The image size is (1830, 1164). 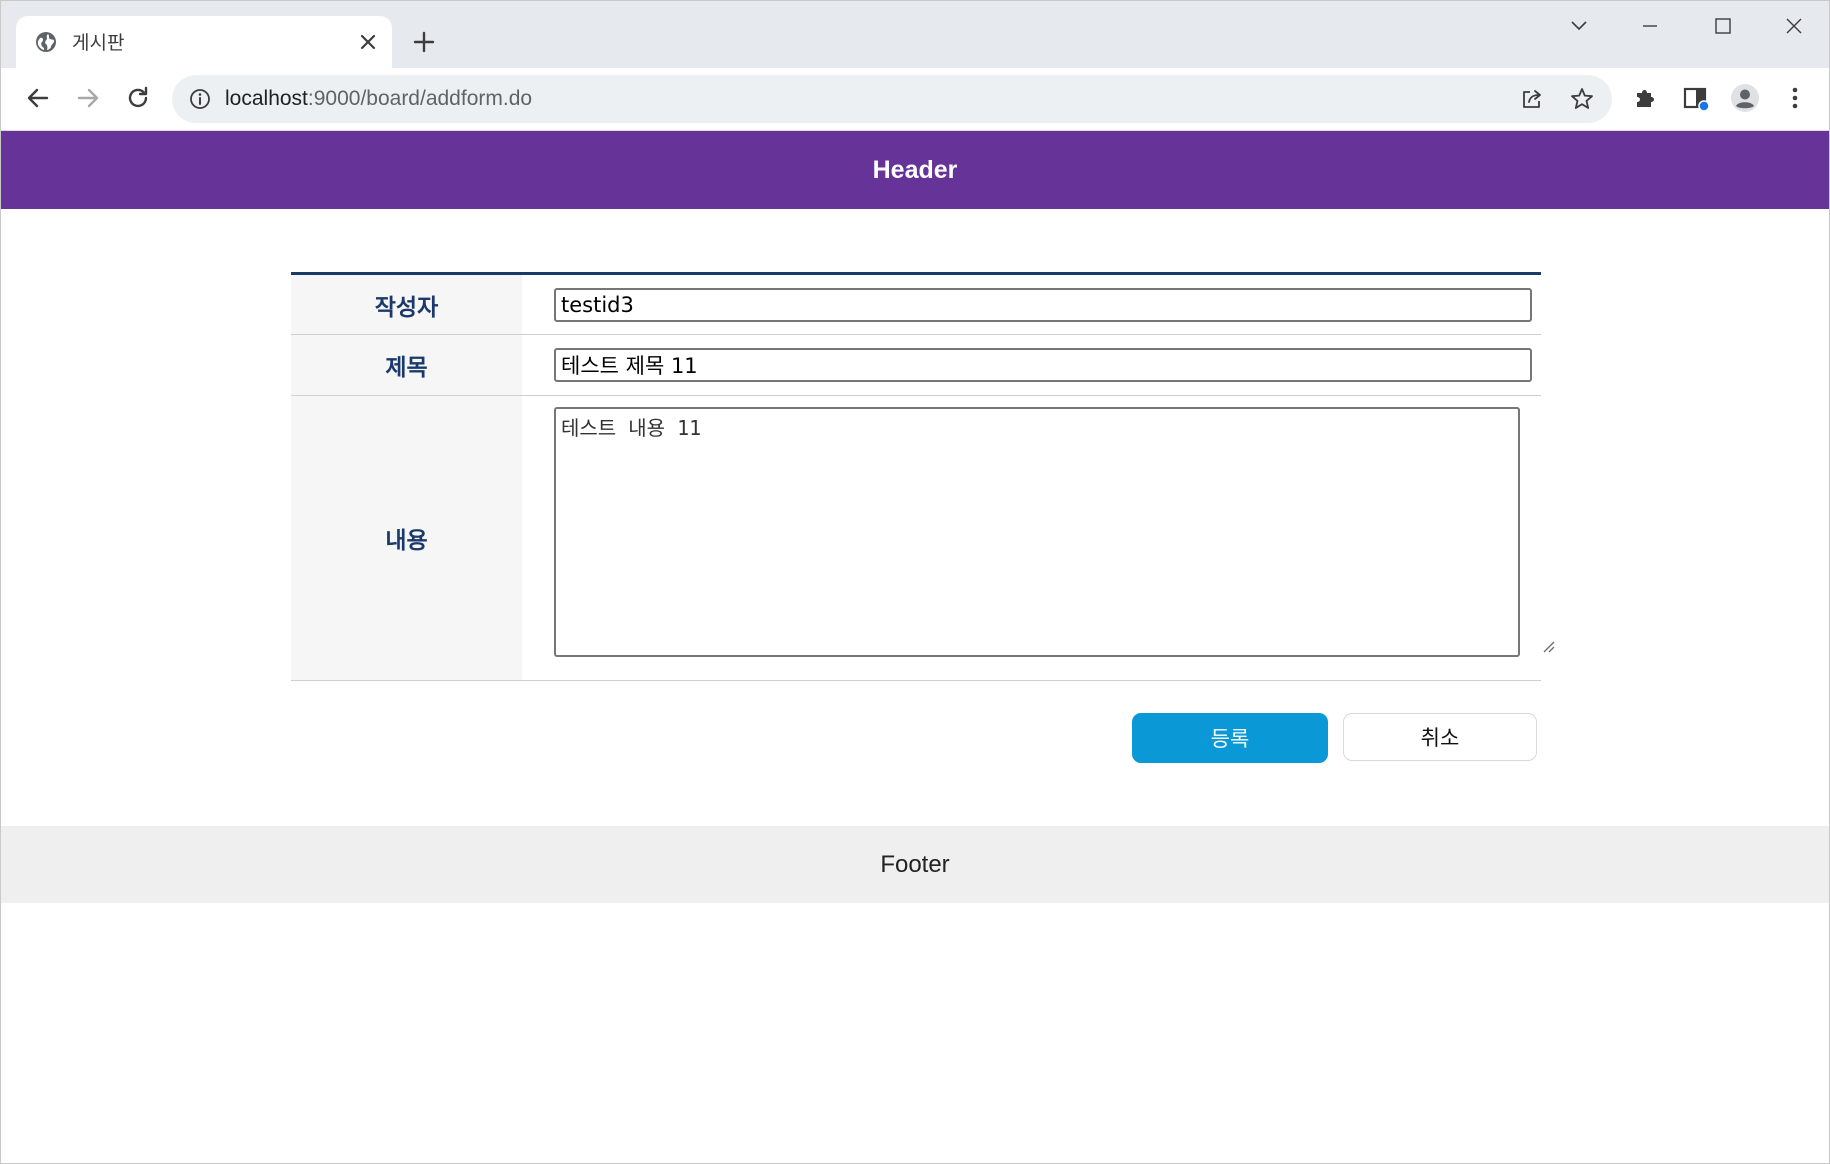 What do you see at coordinates (1337, 739) in the screenshot?
I see `form-buttons: 등록 취소` at bounding box center [1337, 739].